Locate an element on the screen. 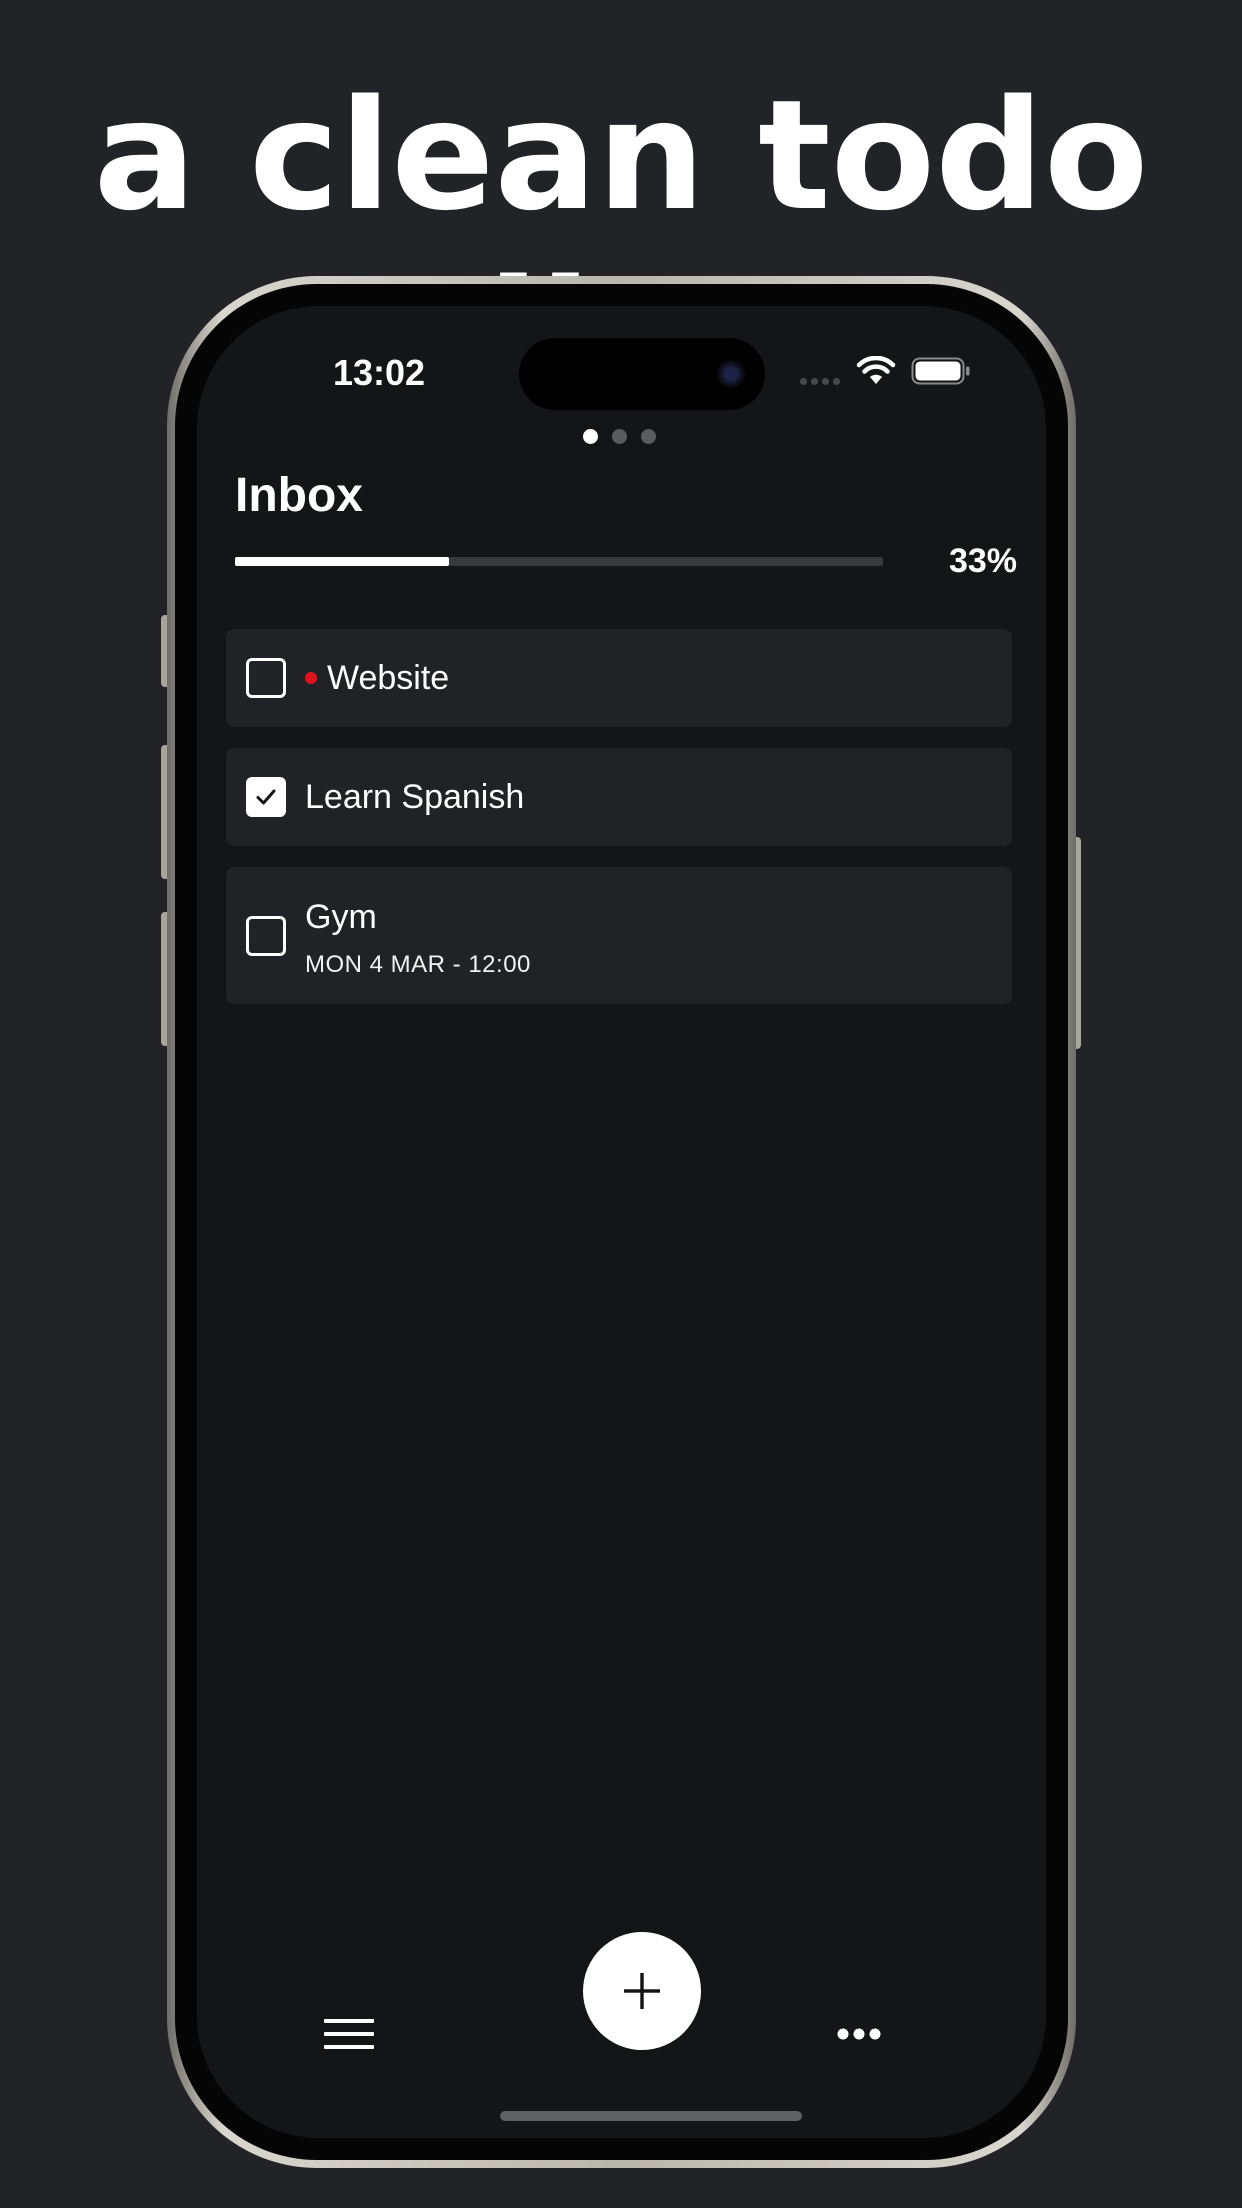 This screenshot has width=1242, height=2208. task-row: Gym MON 4 MAR - 12:00 is located at coordinates (619, 935).